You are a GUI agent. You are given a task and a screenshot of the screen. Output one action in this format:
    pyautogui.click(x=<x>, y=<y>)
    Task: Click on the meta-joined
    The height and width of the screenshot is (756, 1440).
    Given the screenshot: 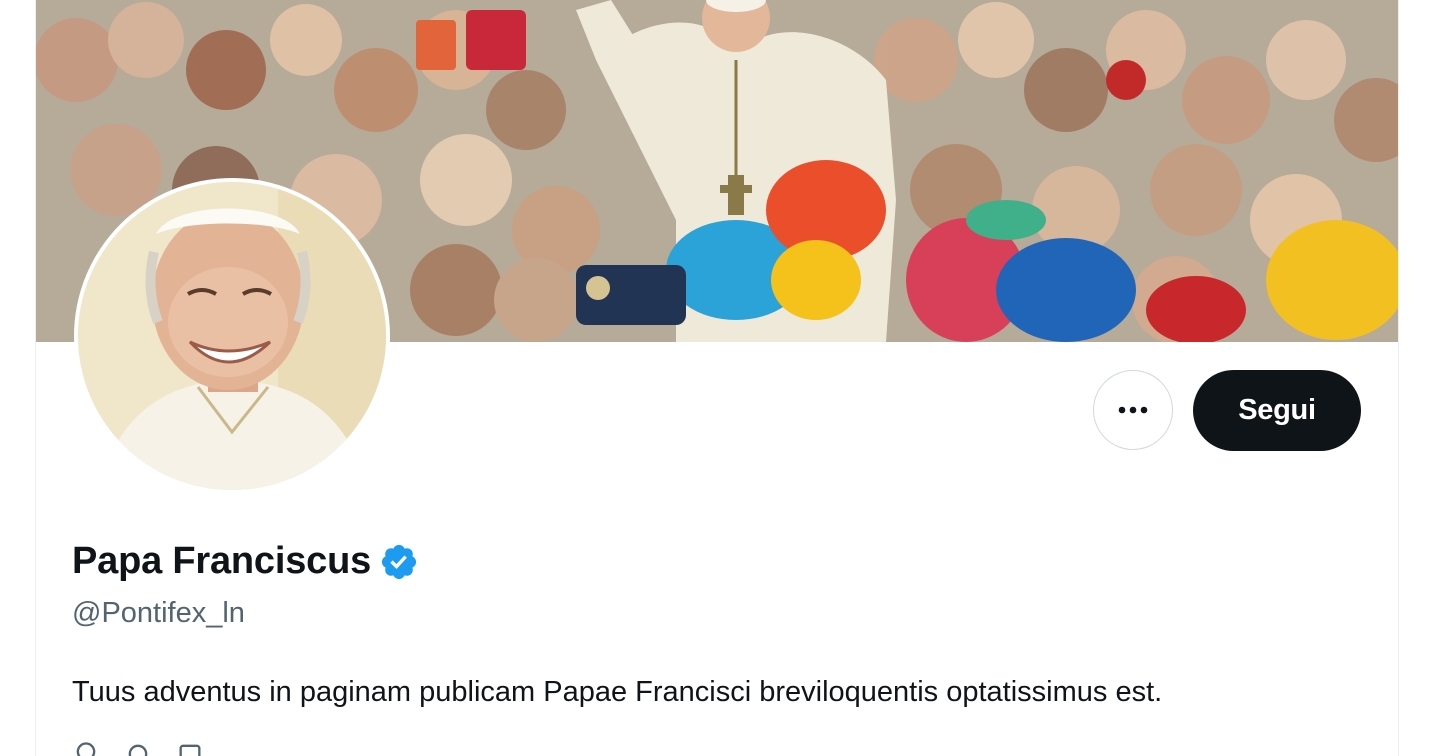 What is the action you would take?
    pyautogui.click(x=190, y=748)
    